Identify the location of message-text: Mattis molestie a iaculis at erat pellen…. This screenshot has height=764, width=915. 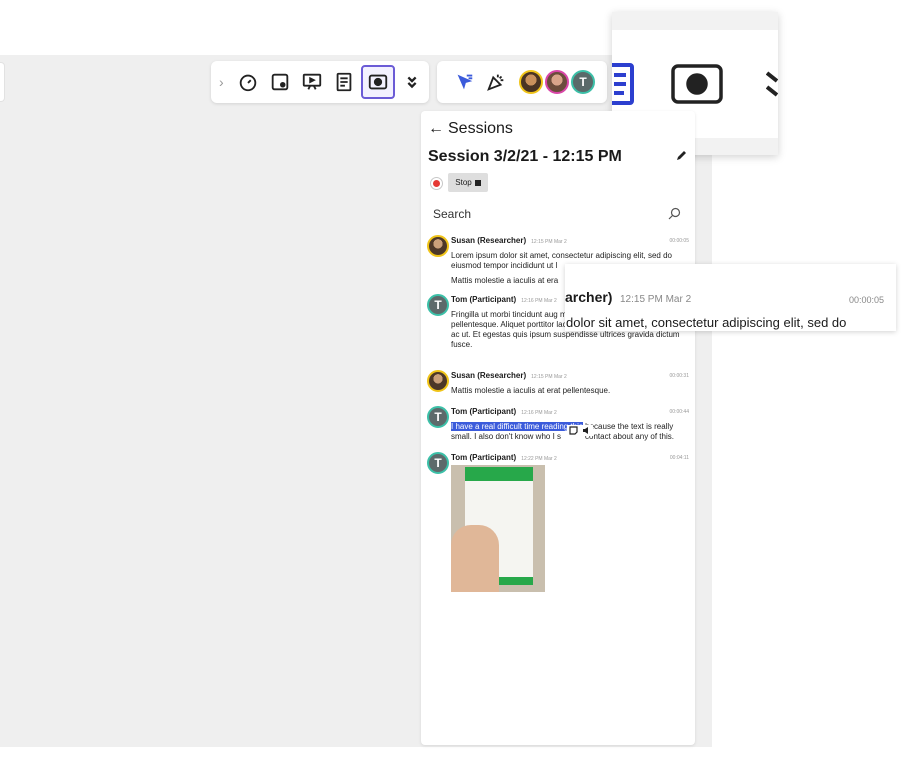
(531, 390).